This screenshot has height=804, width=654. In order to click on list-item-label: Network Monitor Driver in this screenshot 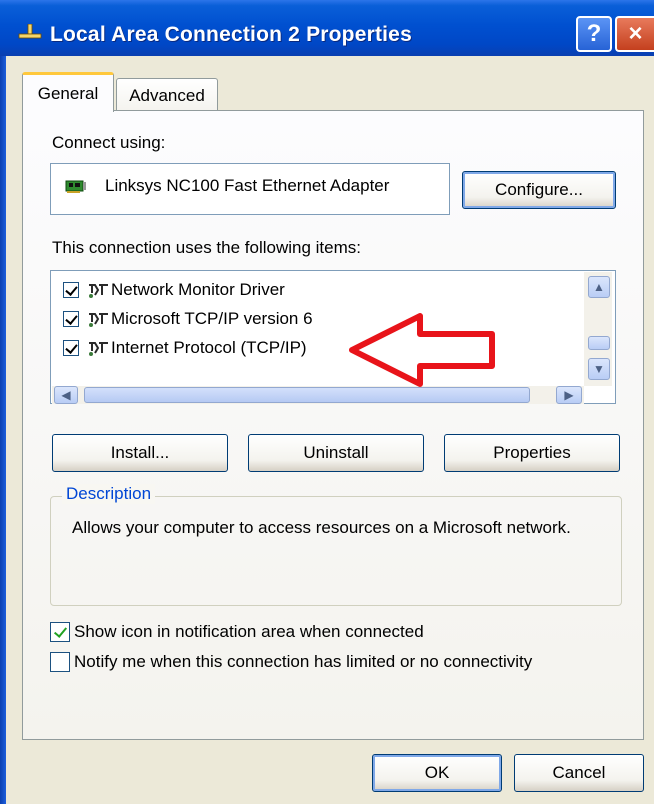, I will do `click(198, 289)`.